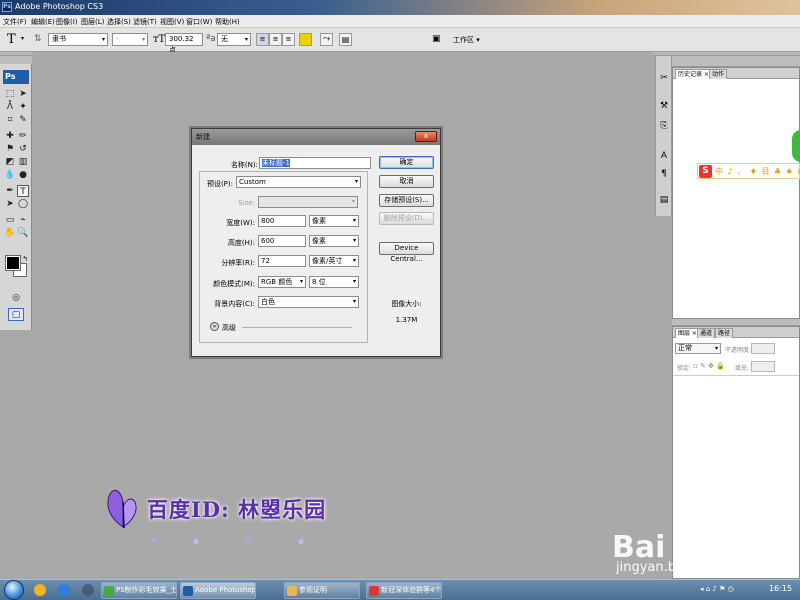 Image resolution: width=800 pixels, height=600 pixels. I want to click on dodge-tool-icon: ●, so click(23, 175).